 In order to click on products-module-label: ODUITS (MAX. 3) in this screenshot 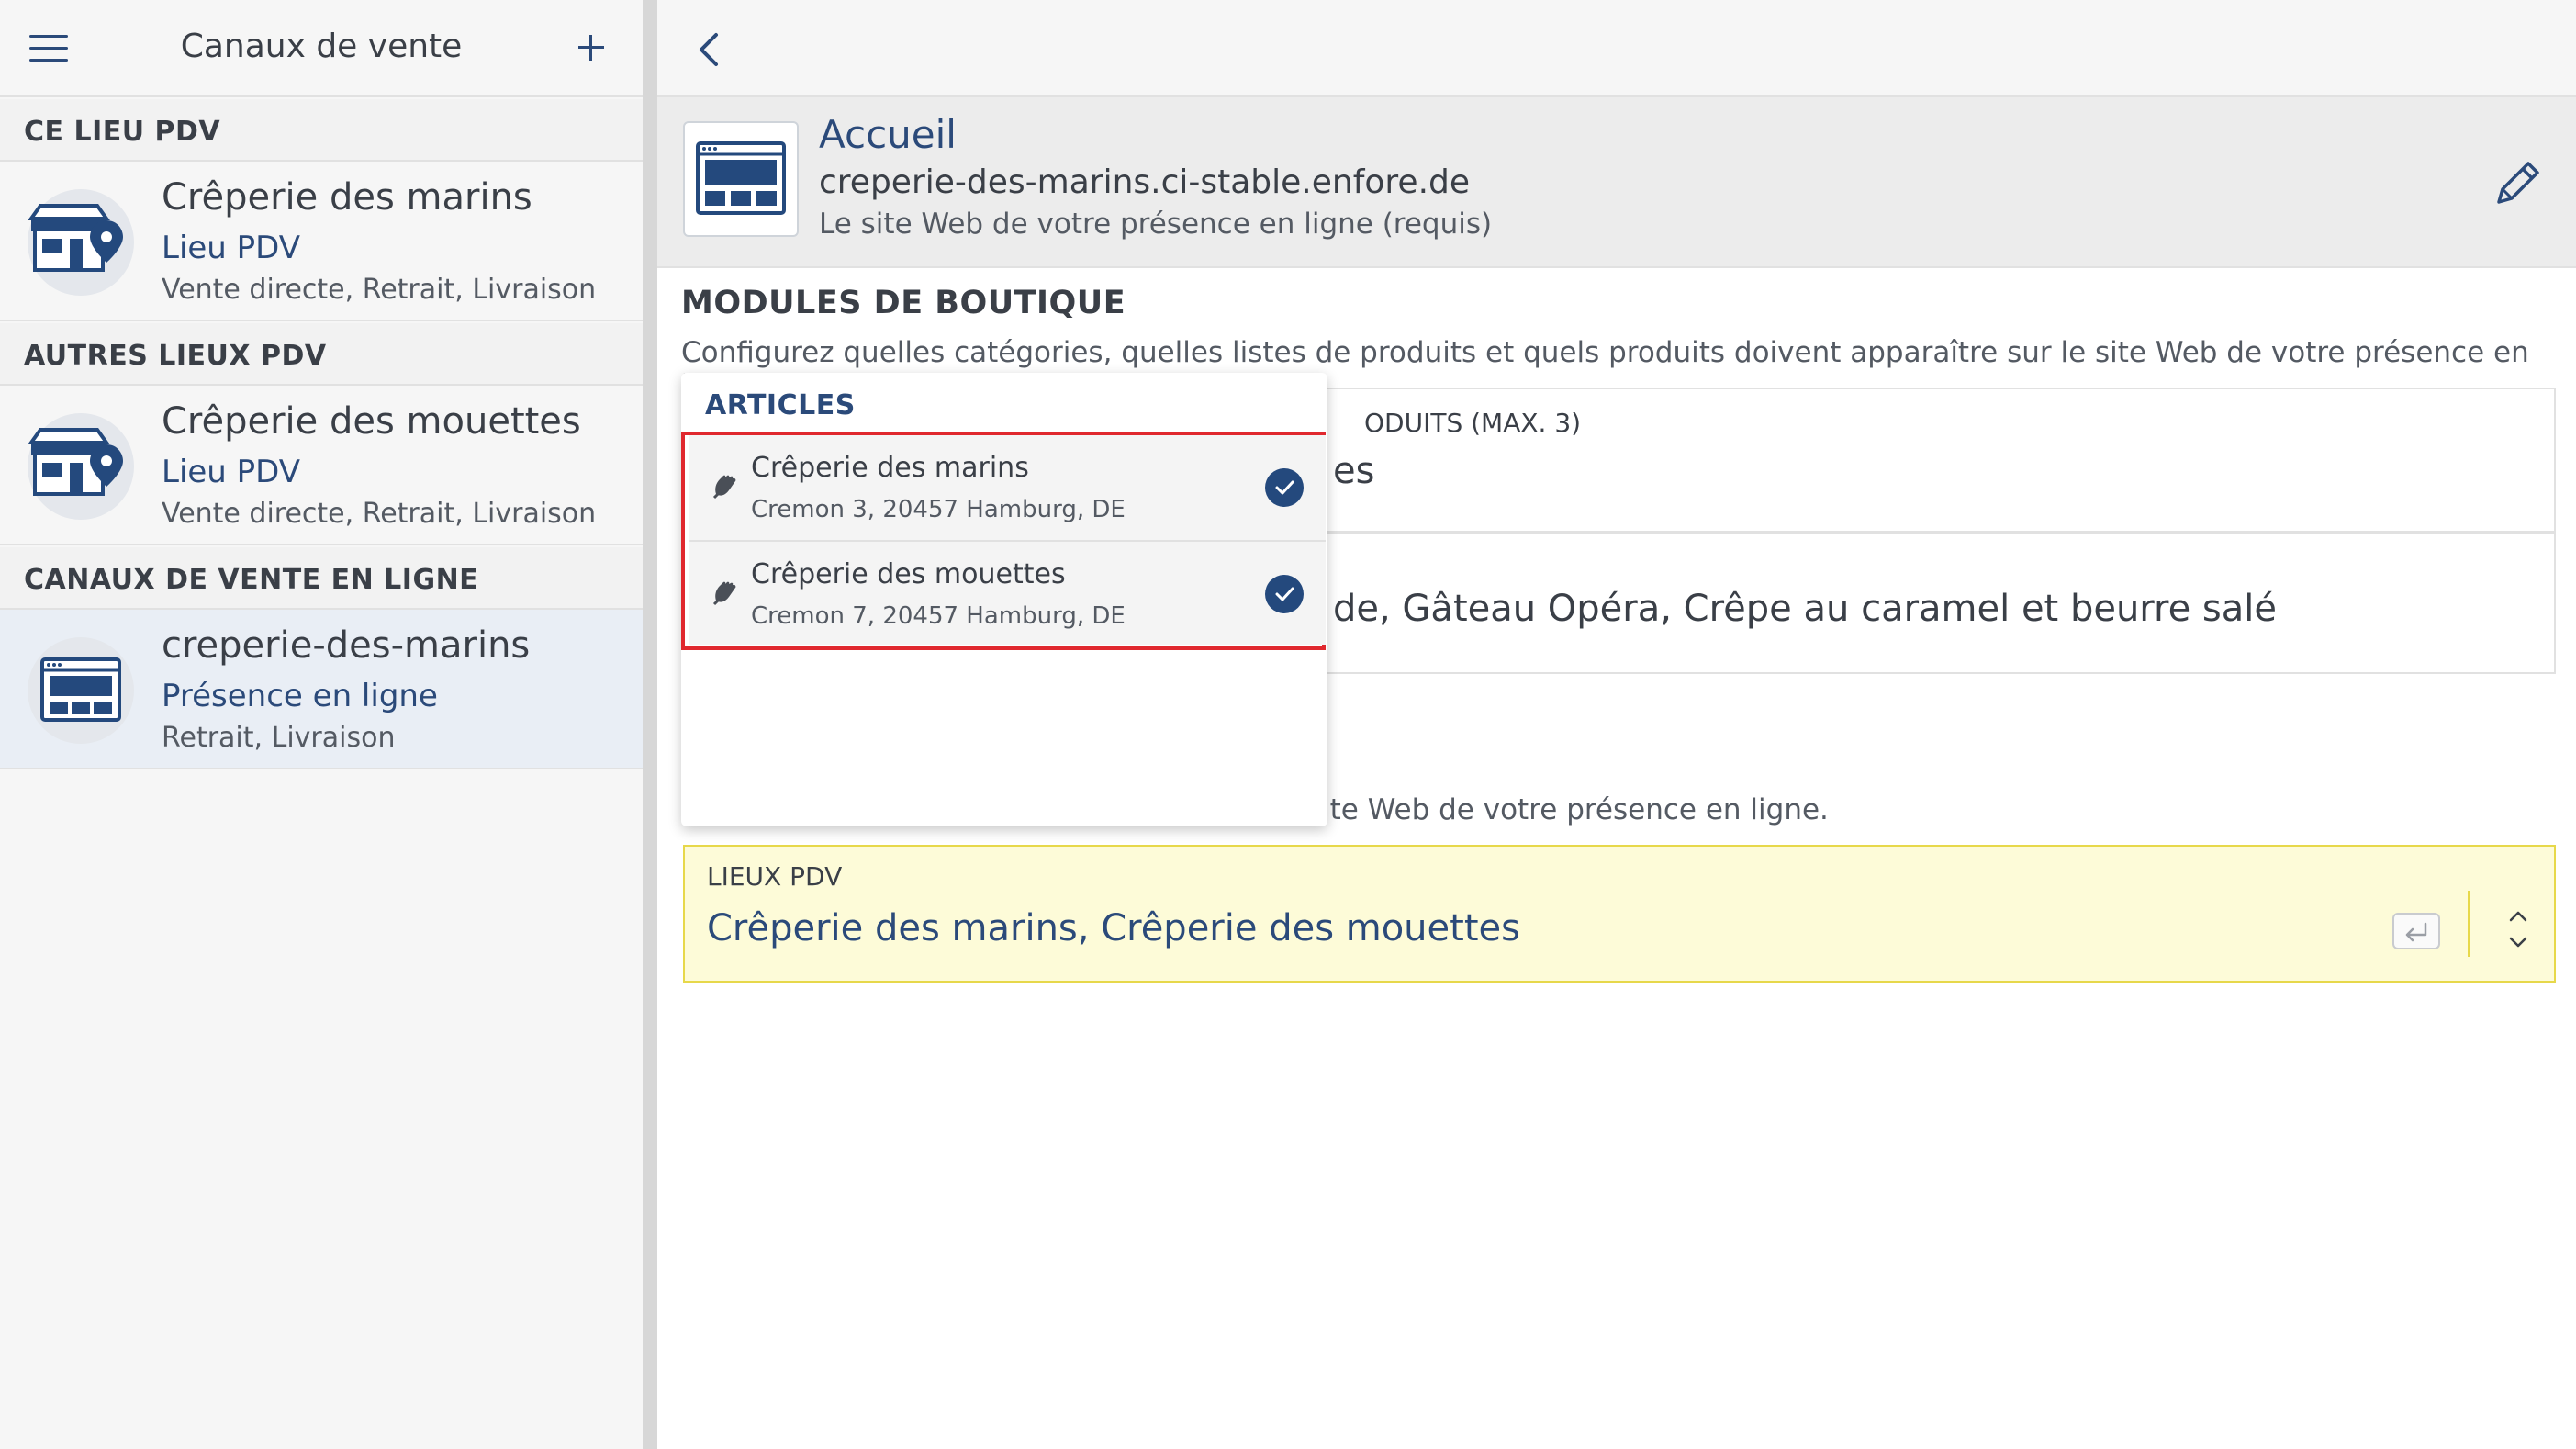, I will do `click(1473, 423)`.